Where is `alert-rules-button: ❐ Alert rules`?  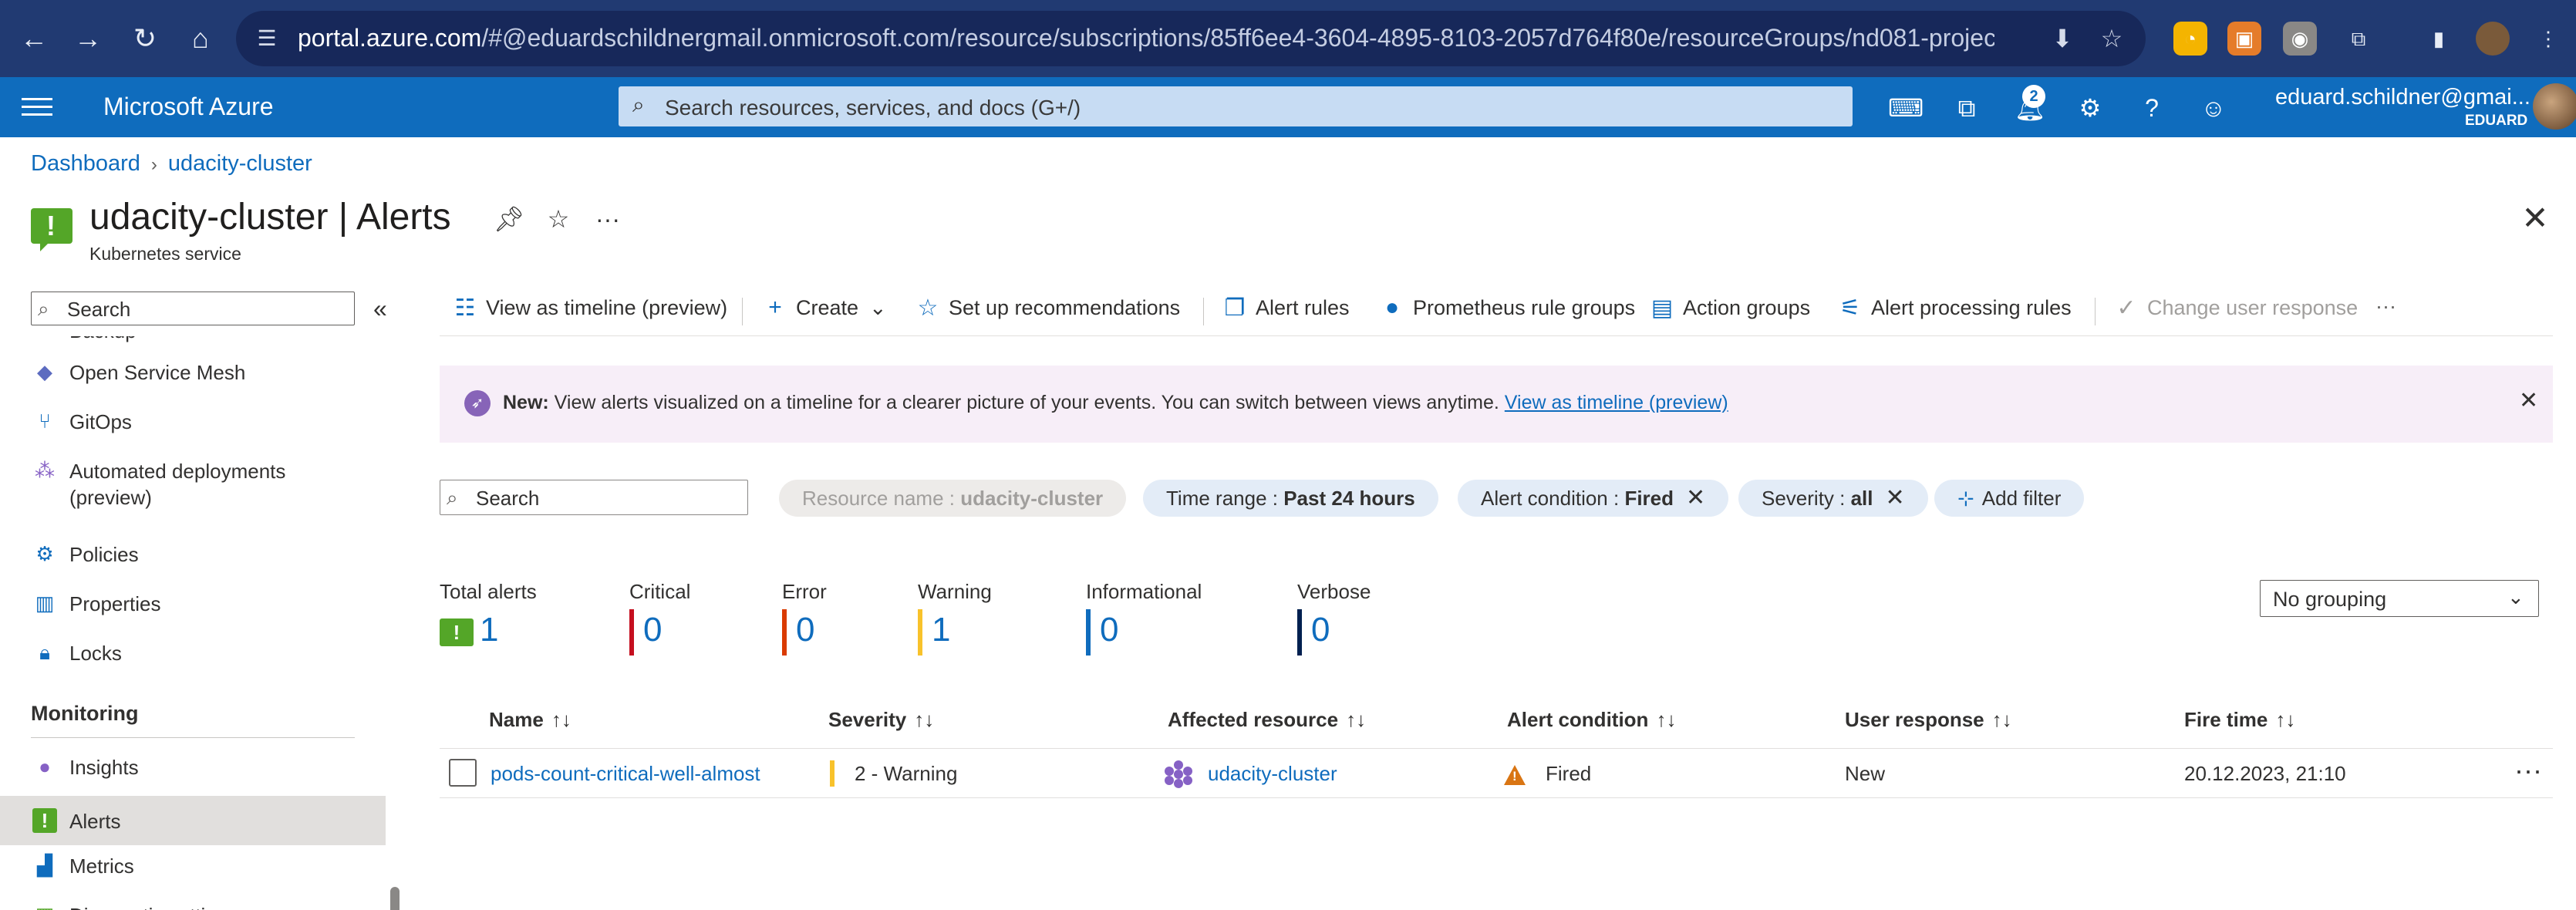
alert-rules-button: ❐ Alert rules is located at coordinates (1285, 312).